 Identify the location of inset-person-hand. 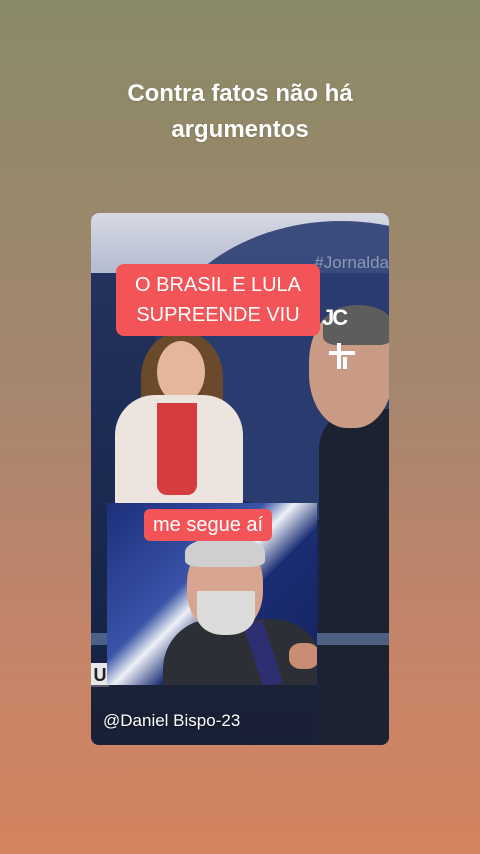
(303, 656).